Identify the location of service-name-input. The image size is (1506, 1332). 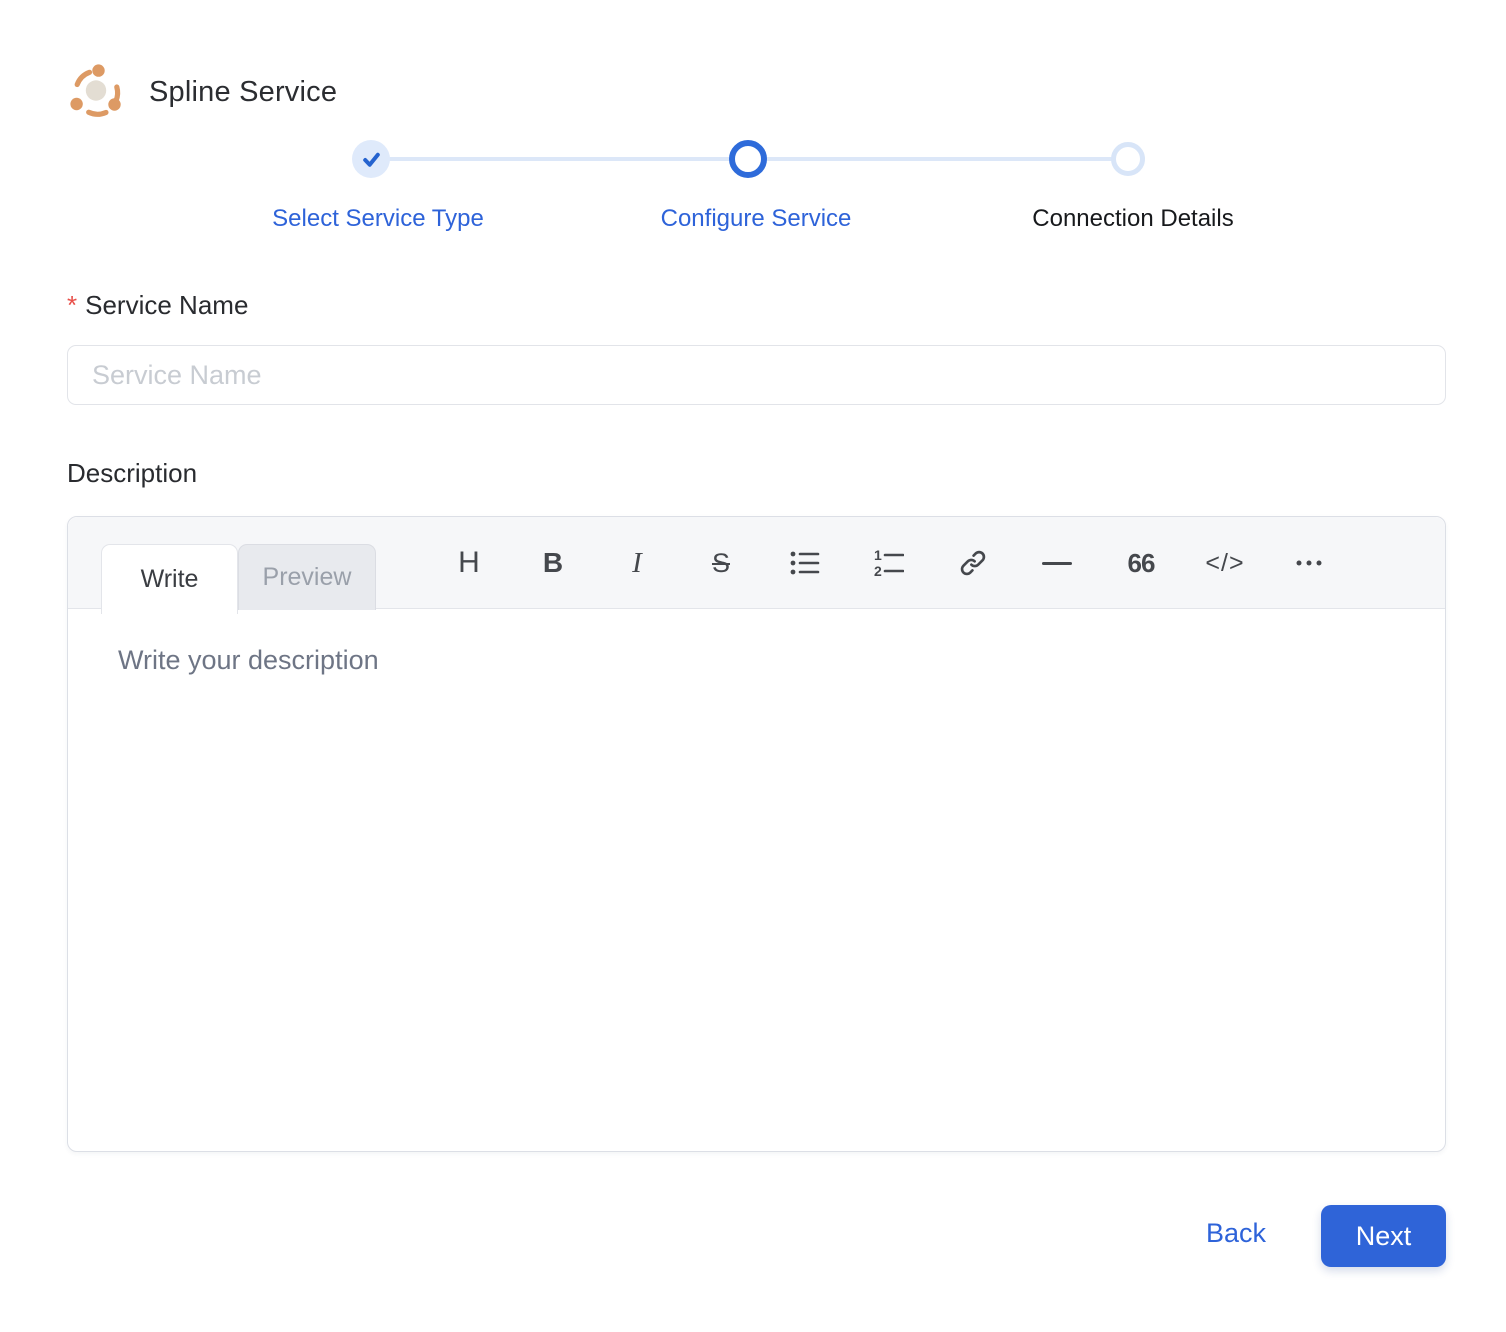
(756, 375).